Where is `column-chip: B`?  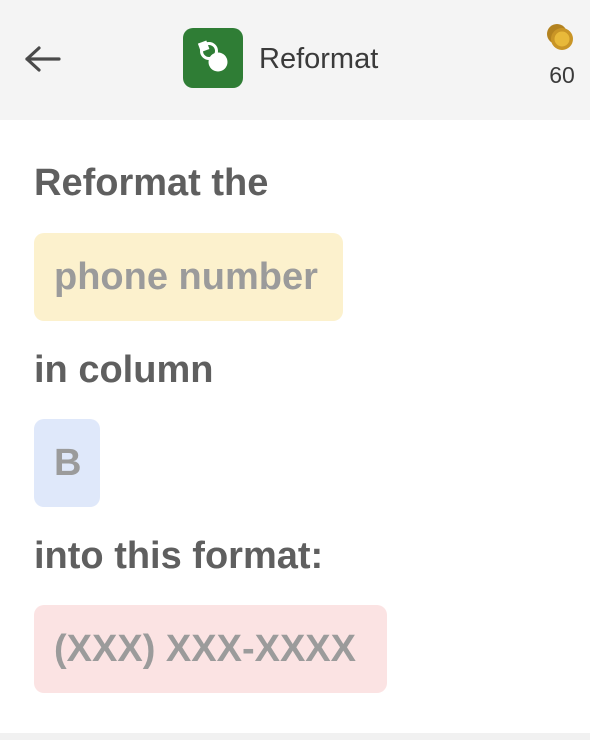
column-chip: B is located at coordinates (67, 463).